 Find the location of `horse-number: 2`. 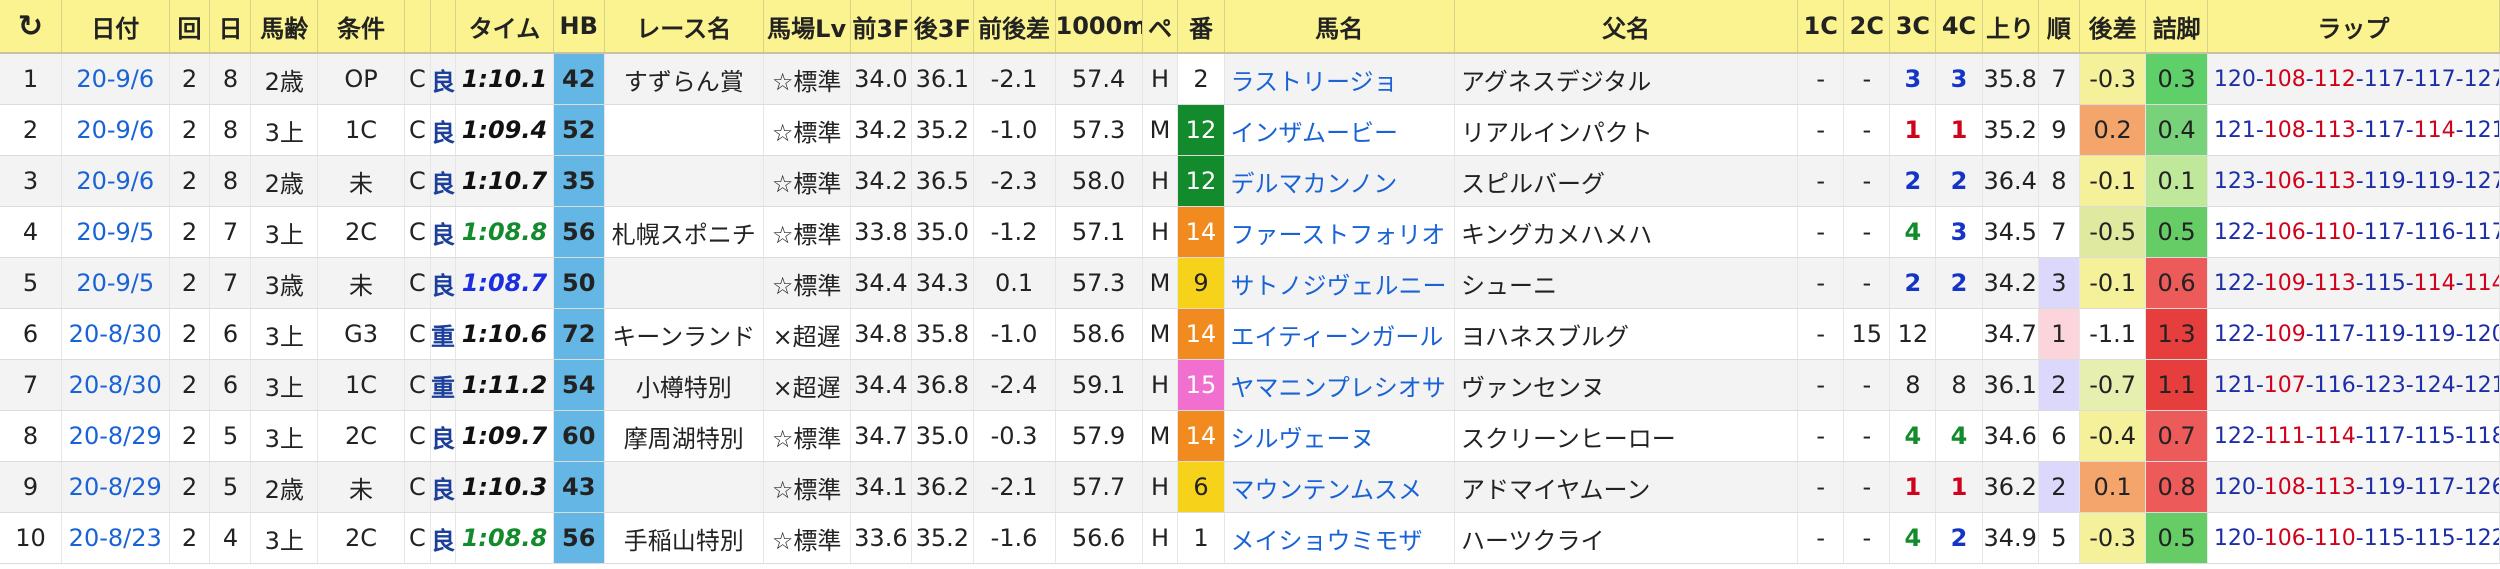

horse-number: 2 is located at coordinates (1201, 79).